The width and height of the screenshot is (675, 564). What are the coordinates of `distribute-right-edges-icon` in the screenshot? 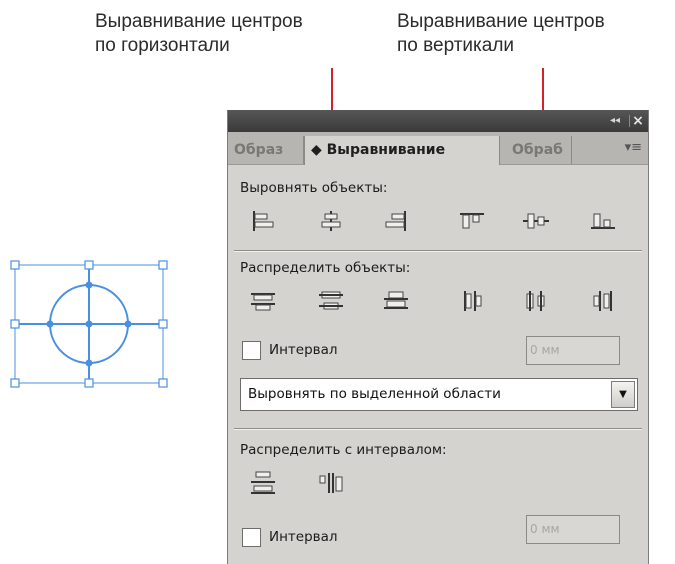 It's located at (603, 301).